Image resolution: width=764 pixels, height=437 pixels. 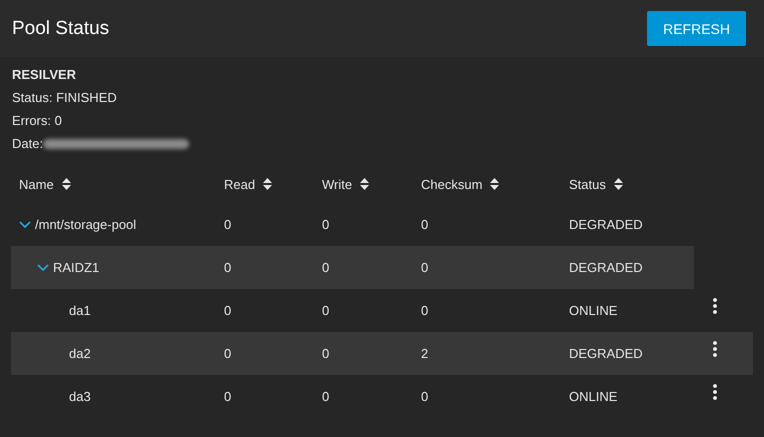 What do you see at coordinates (352, 224) in the screenshot?
I see `table-row: /mnt/storage-pool 0 0 0 DEGRADED` at bounding box center [352, 224].